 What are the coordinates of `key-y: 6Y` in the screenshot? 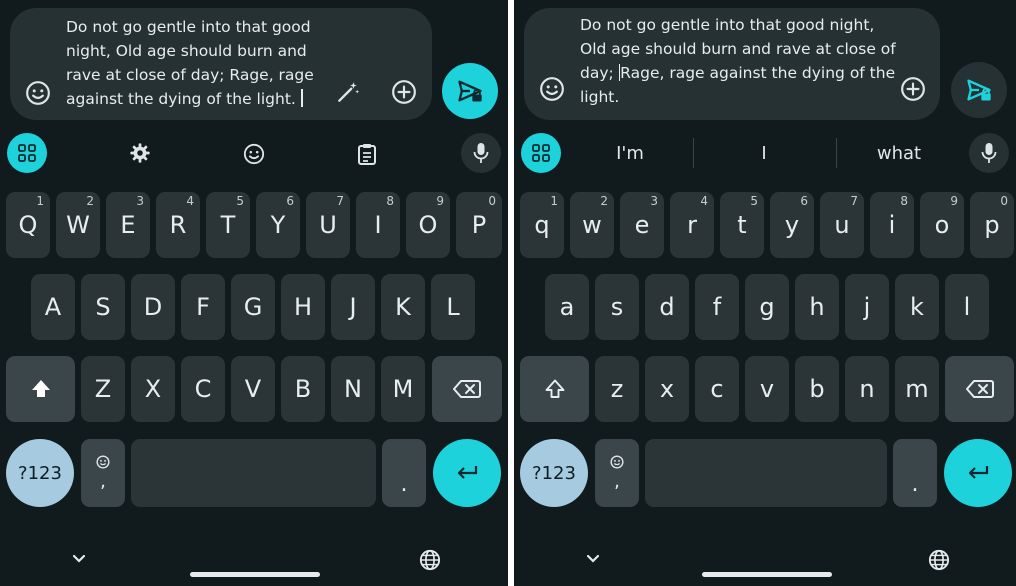 It's located at (278, 225).